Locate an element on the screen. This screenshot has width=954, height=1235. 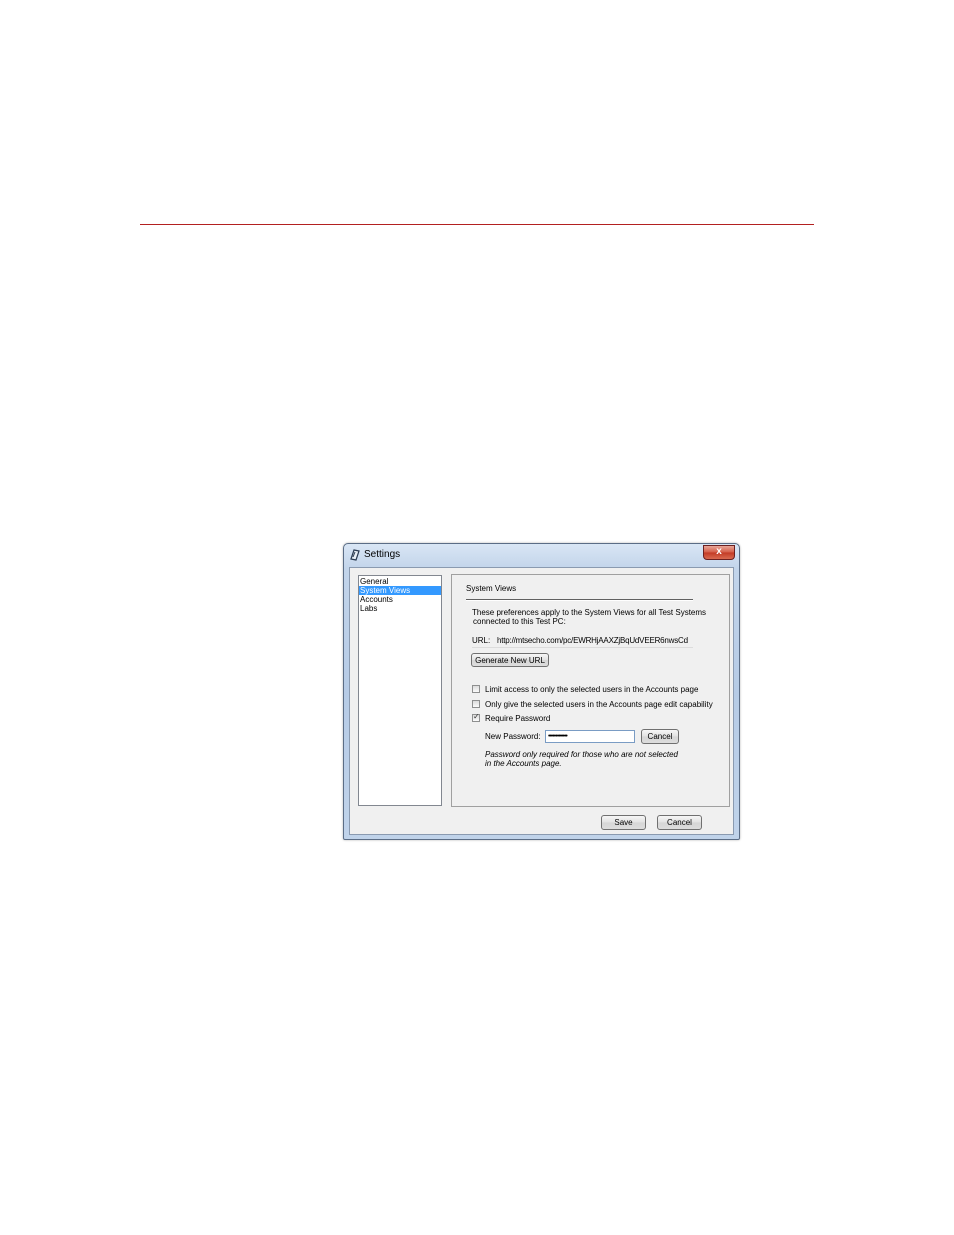
new-password-label: New Password: is located at coordinates (513, 736).